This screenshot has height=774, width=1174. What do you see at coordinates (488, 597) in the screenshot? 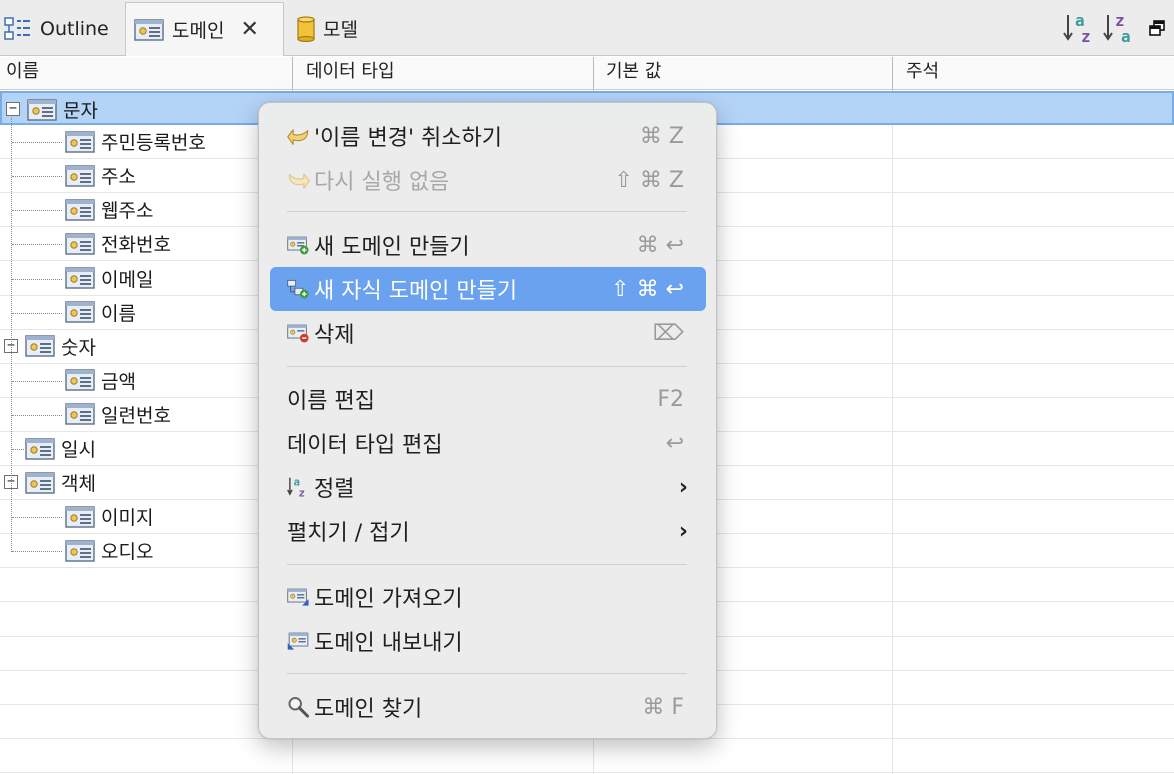
I see `menu-item-import-domain: 도메인 가져오기` at bounding box center [488, 597].